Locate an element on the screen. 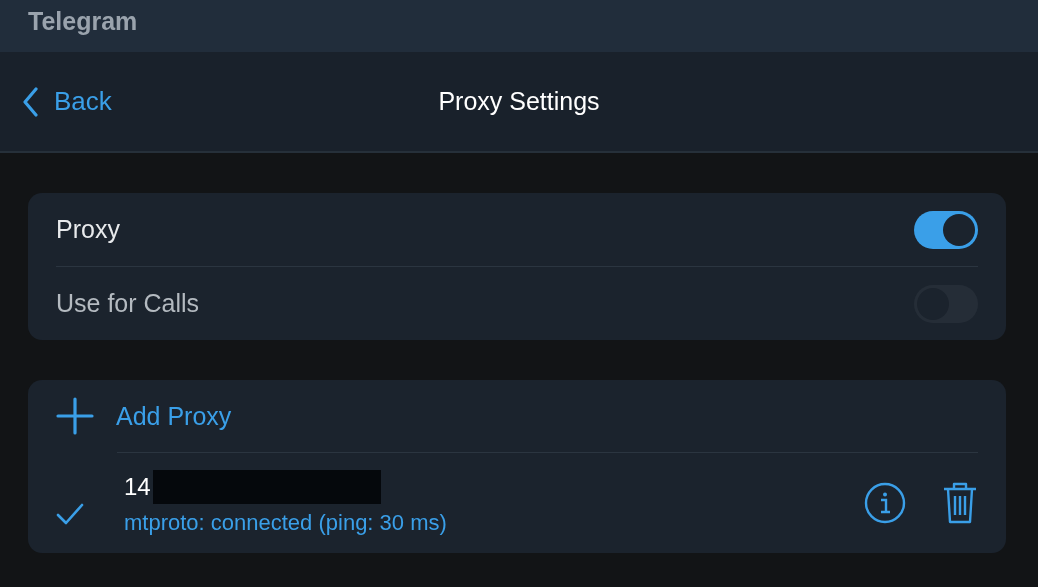  proxy-status: mtproto: connected (ping: 30 ms) is located at coordinates (286, 523).